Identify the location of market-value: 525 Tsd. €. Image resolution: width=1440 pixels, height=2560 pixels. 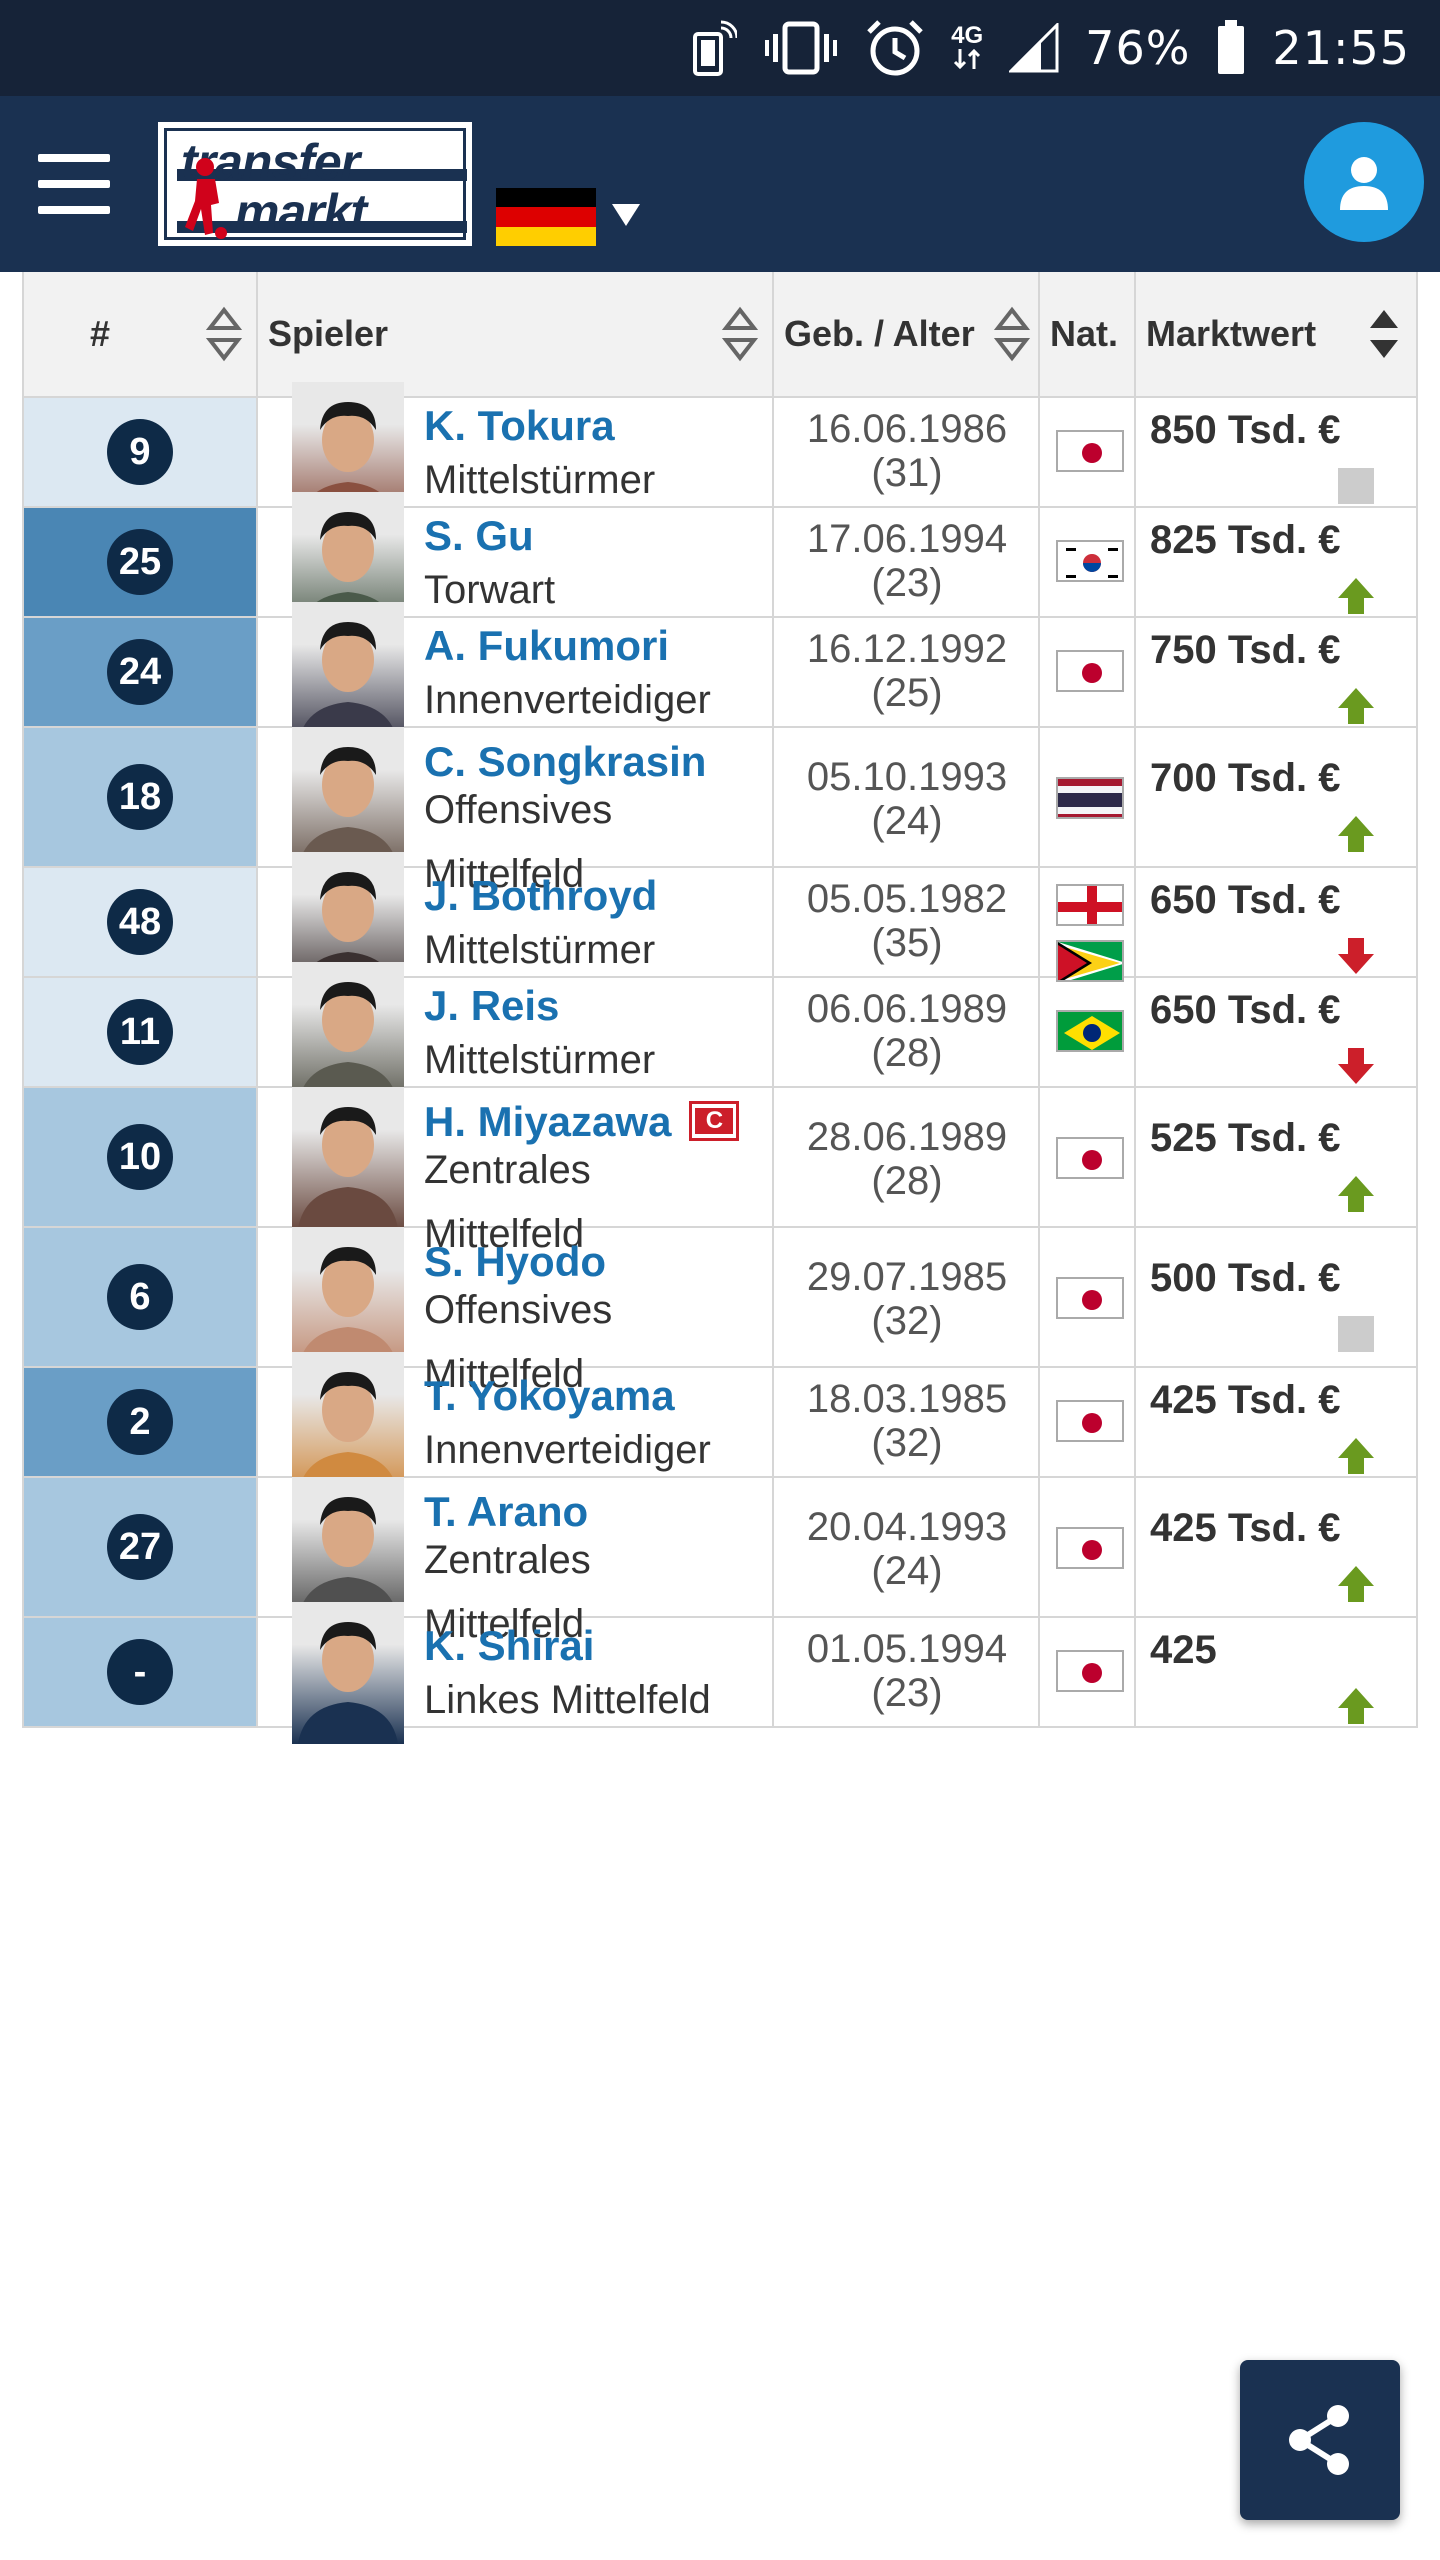
(1245, 1138).